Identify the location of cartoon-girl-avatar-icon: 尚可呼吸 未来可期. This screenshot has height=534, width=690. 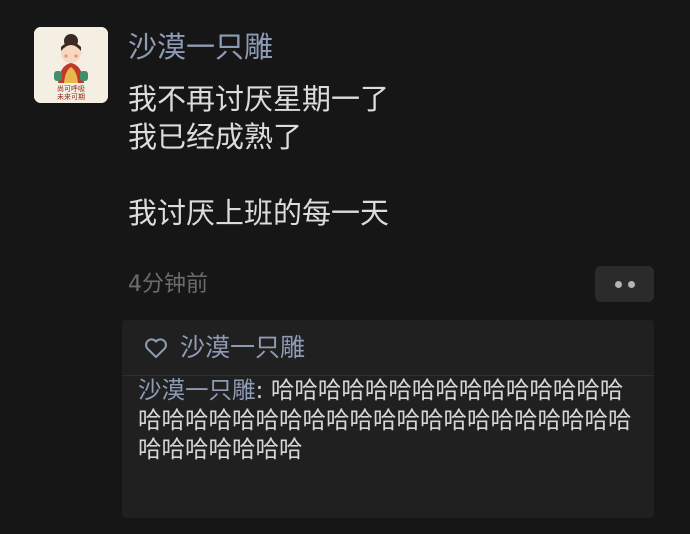
(71, 65).